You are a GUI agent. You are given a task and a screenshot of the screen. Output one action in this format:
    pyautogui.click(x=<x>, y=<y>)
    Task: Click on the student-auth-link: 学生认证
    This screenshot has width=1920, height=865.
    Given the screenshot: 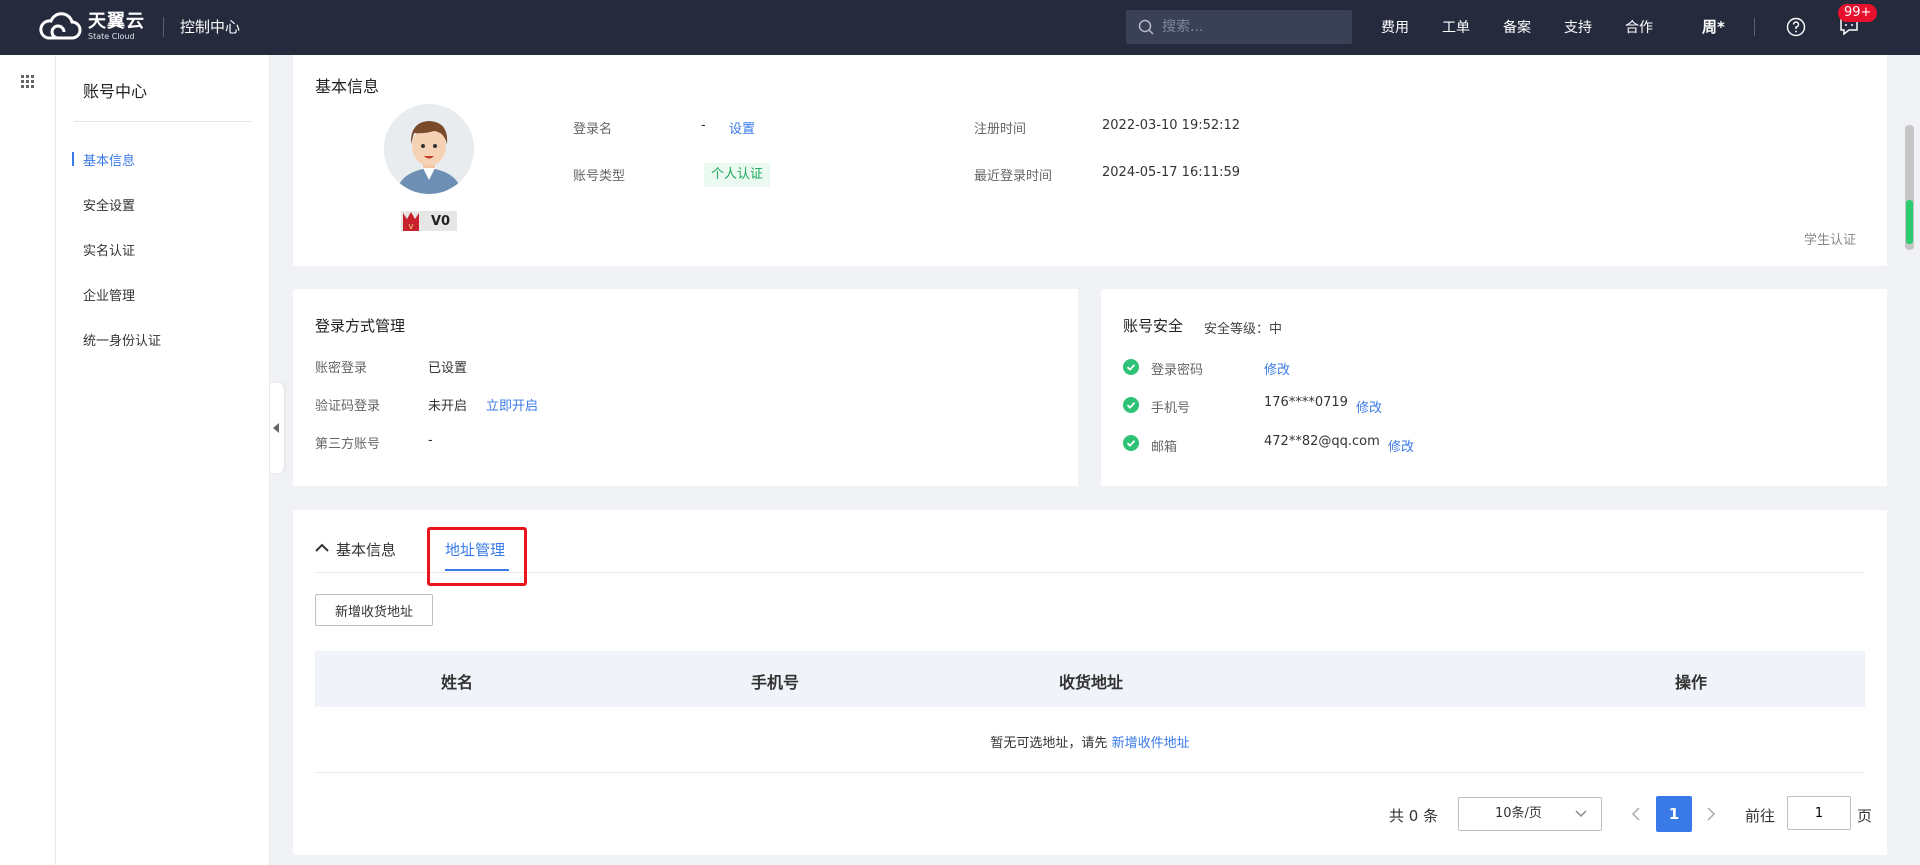 What is the action you would take?
    pyautogui.click(x=1830, y=238)
    